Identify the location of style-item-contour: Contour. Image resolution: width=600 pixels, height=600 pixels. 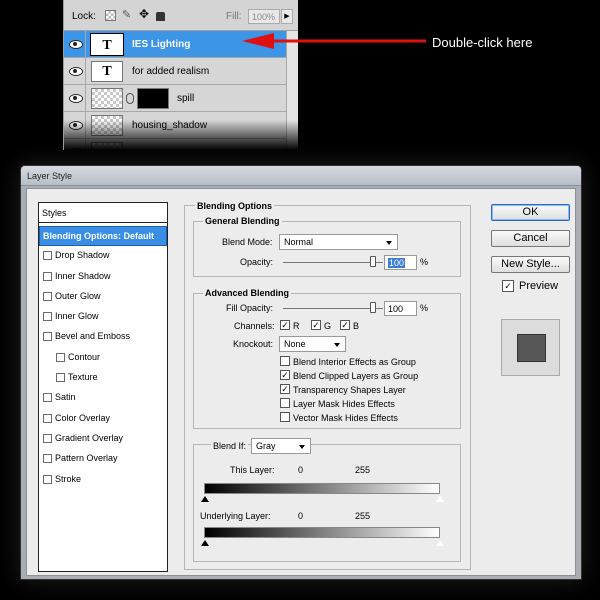
(103, 358).